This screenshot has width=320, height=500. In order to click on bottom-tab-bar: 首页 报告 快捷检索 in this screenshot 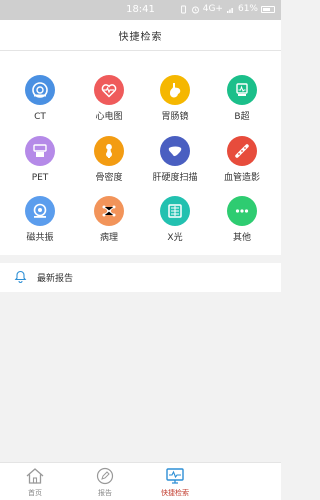, I will do `click(140, 481)`.